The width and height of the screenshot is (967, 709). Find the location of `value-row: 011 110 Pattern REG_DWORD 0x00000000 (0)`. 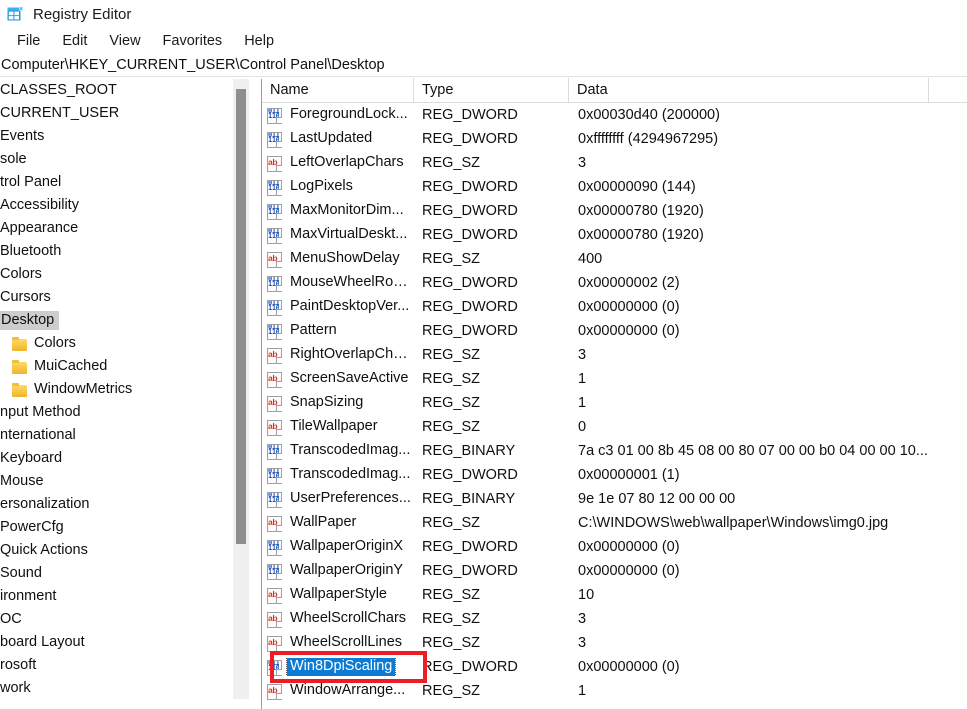

value-row: 011 110 Pattern REG_DWORD 0x00000000 (0) is located at coordinates (614, 331).